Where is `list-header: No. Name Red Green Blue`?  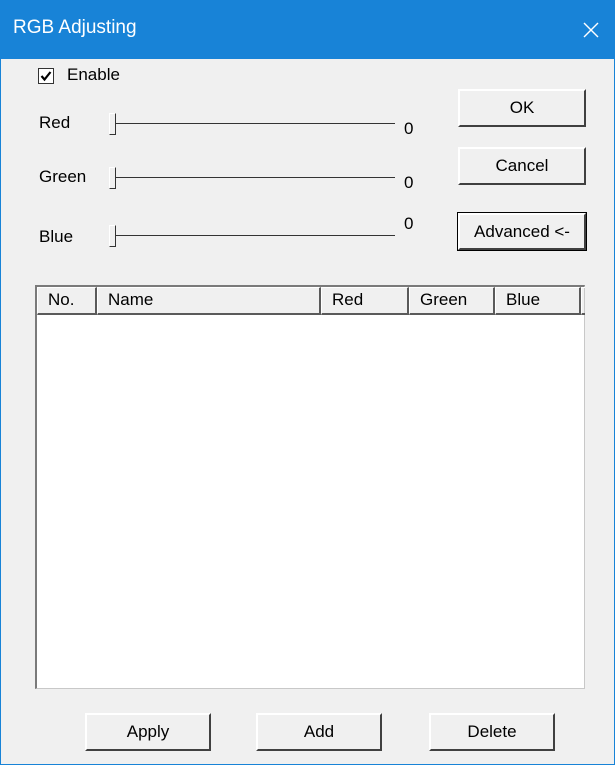 list-header: No. Name Red Green Blue is located at coordinates (311, 301).